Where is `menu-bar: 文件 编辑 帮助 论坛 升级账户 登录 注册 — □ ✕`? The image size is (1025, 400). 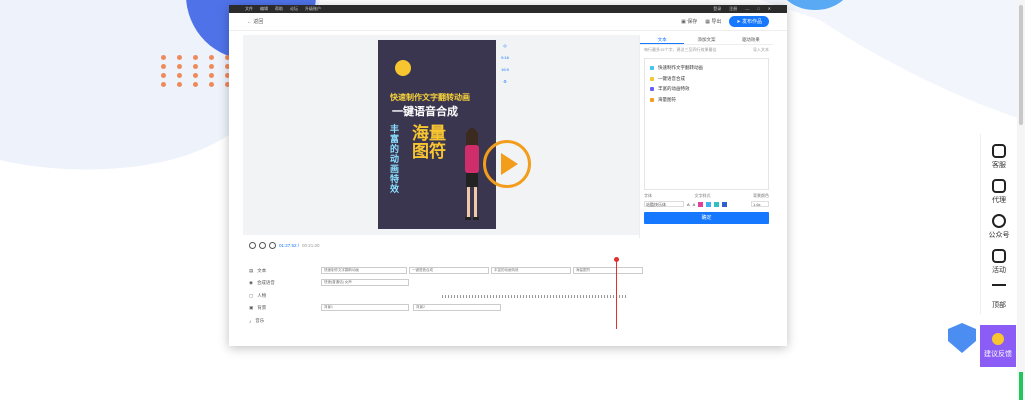 menu-bar: 文件 编辑 帮助 论坛 升级账户 登录 注册 — □ ✕ is located at coordinates (508, 9).